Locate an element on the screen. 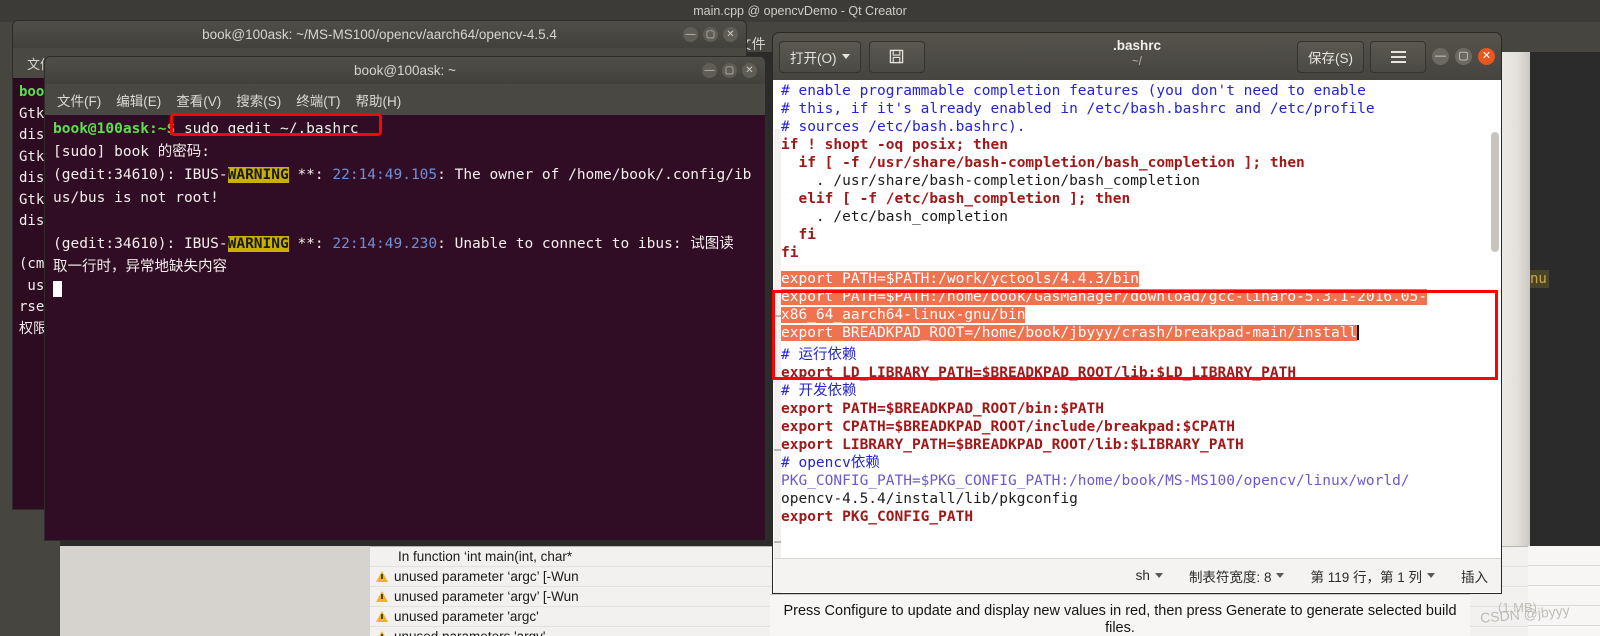 The image size is (1600, 636). issue-text: unused parameters 'argv' is located at coordinates (470, 632).